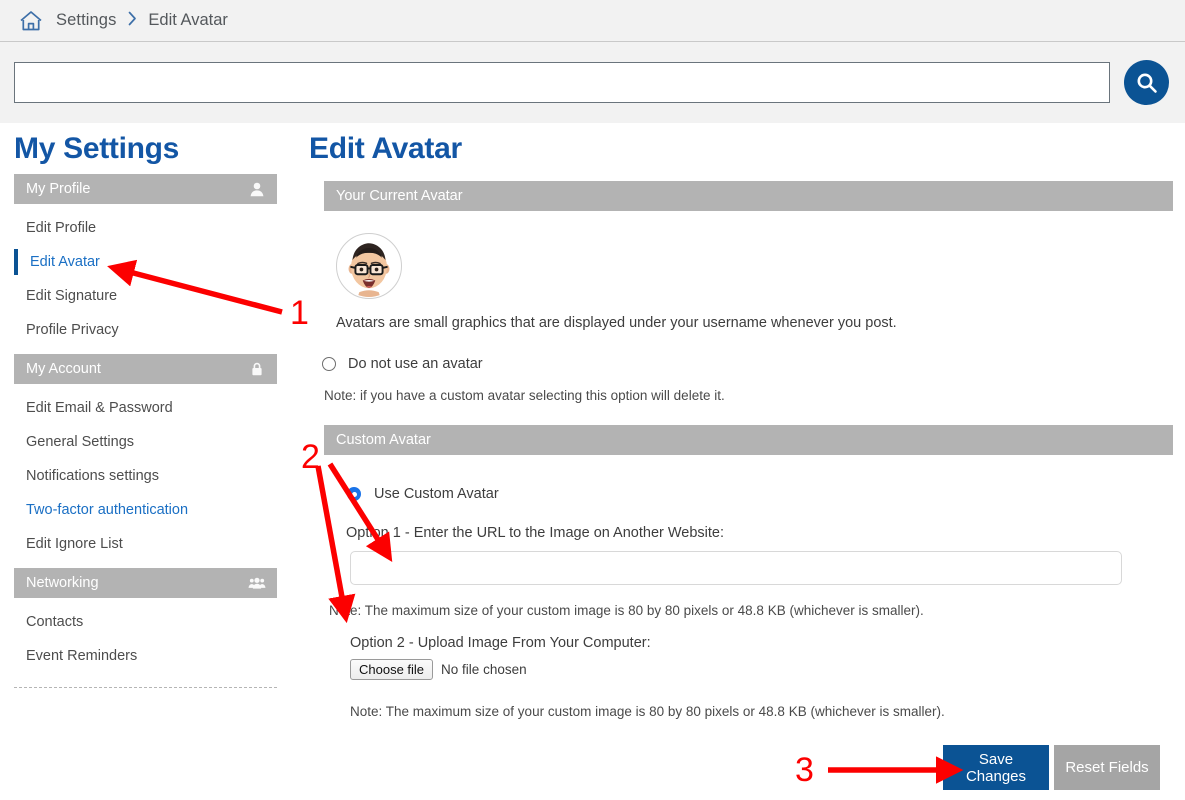 Image resolution: width=1185 pixels, height=800 pixels. Describe the element at coordinates (86, 20) in the screenshot. I see `breadcrumb-item-settings: Settings` at that location.